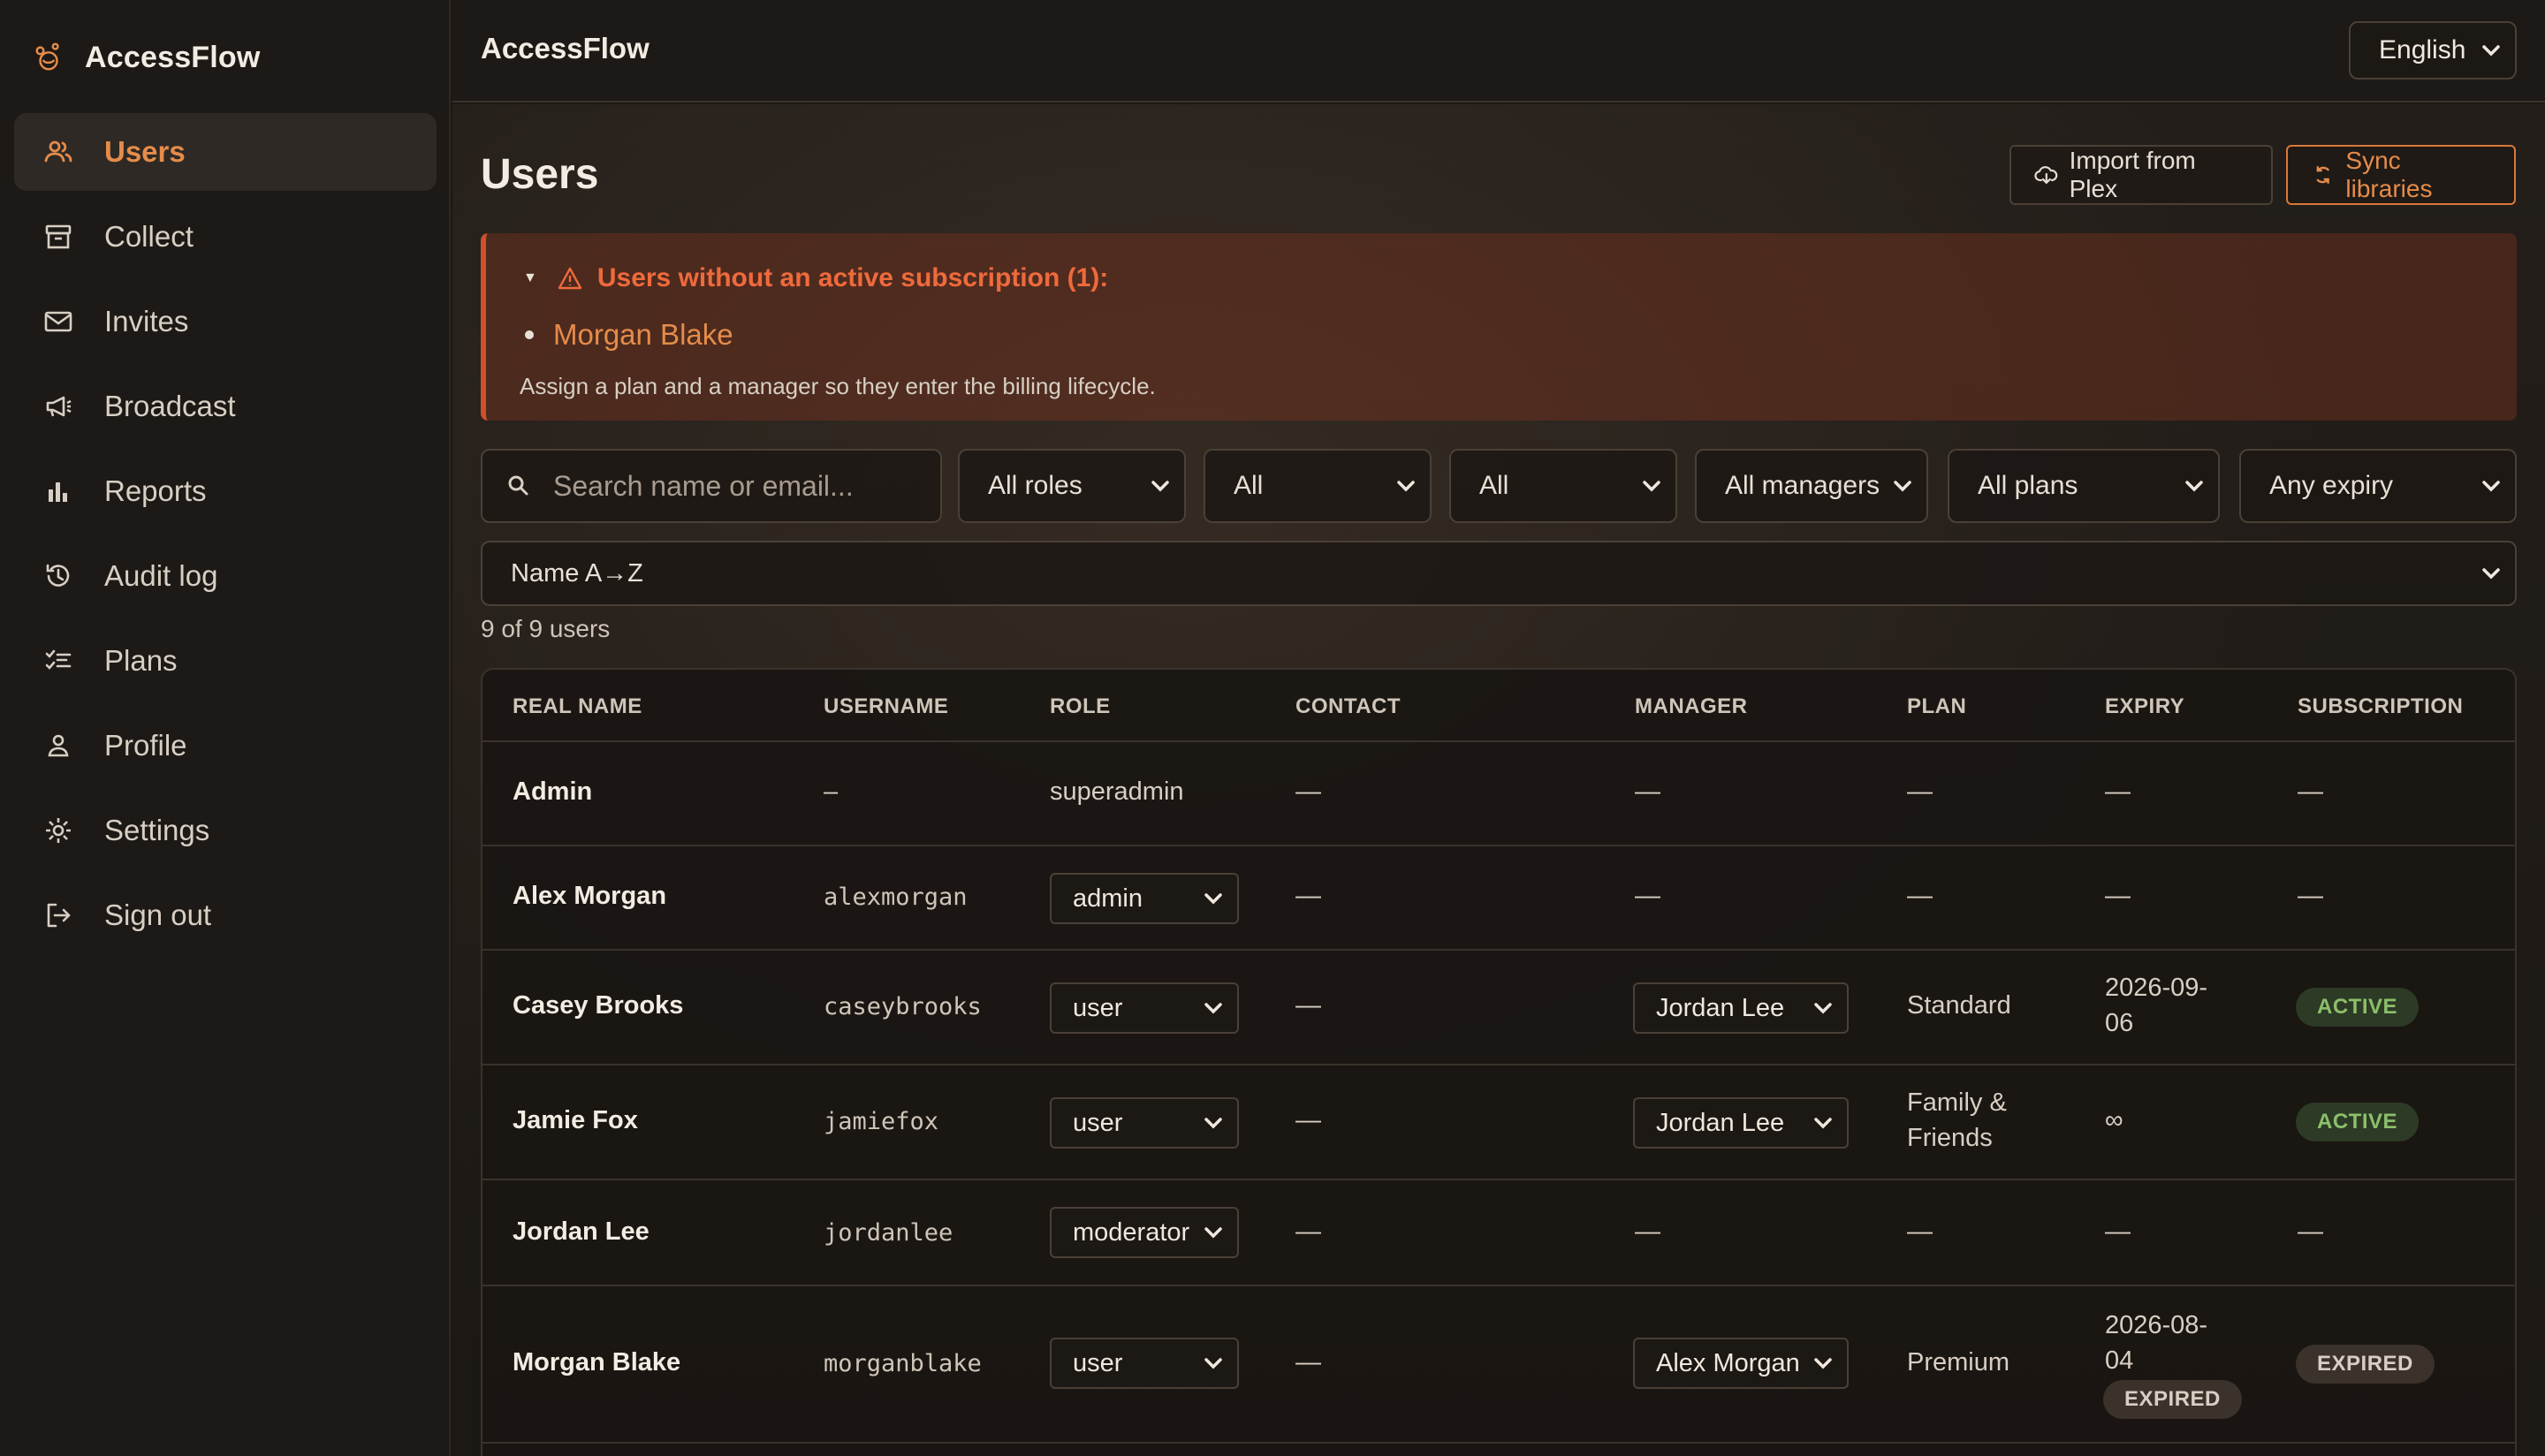 This screenshot has height=1456, width=2545. What do you see at coordinates (1563, 486) in the screenshot?
I see `type-filter-select: All` at bounding box center [1563, 486].